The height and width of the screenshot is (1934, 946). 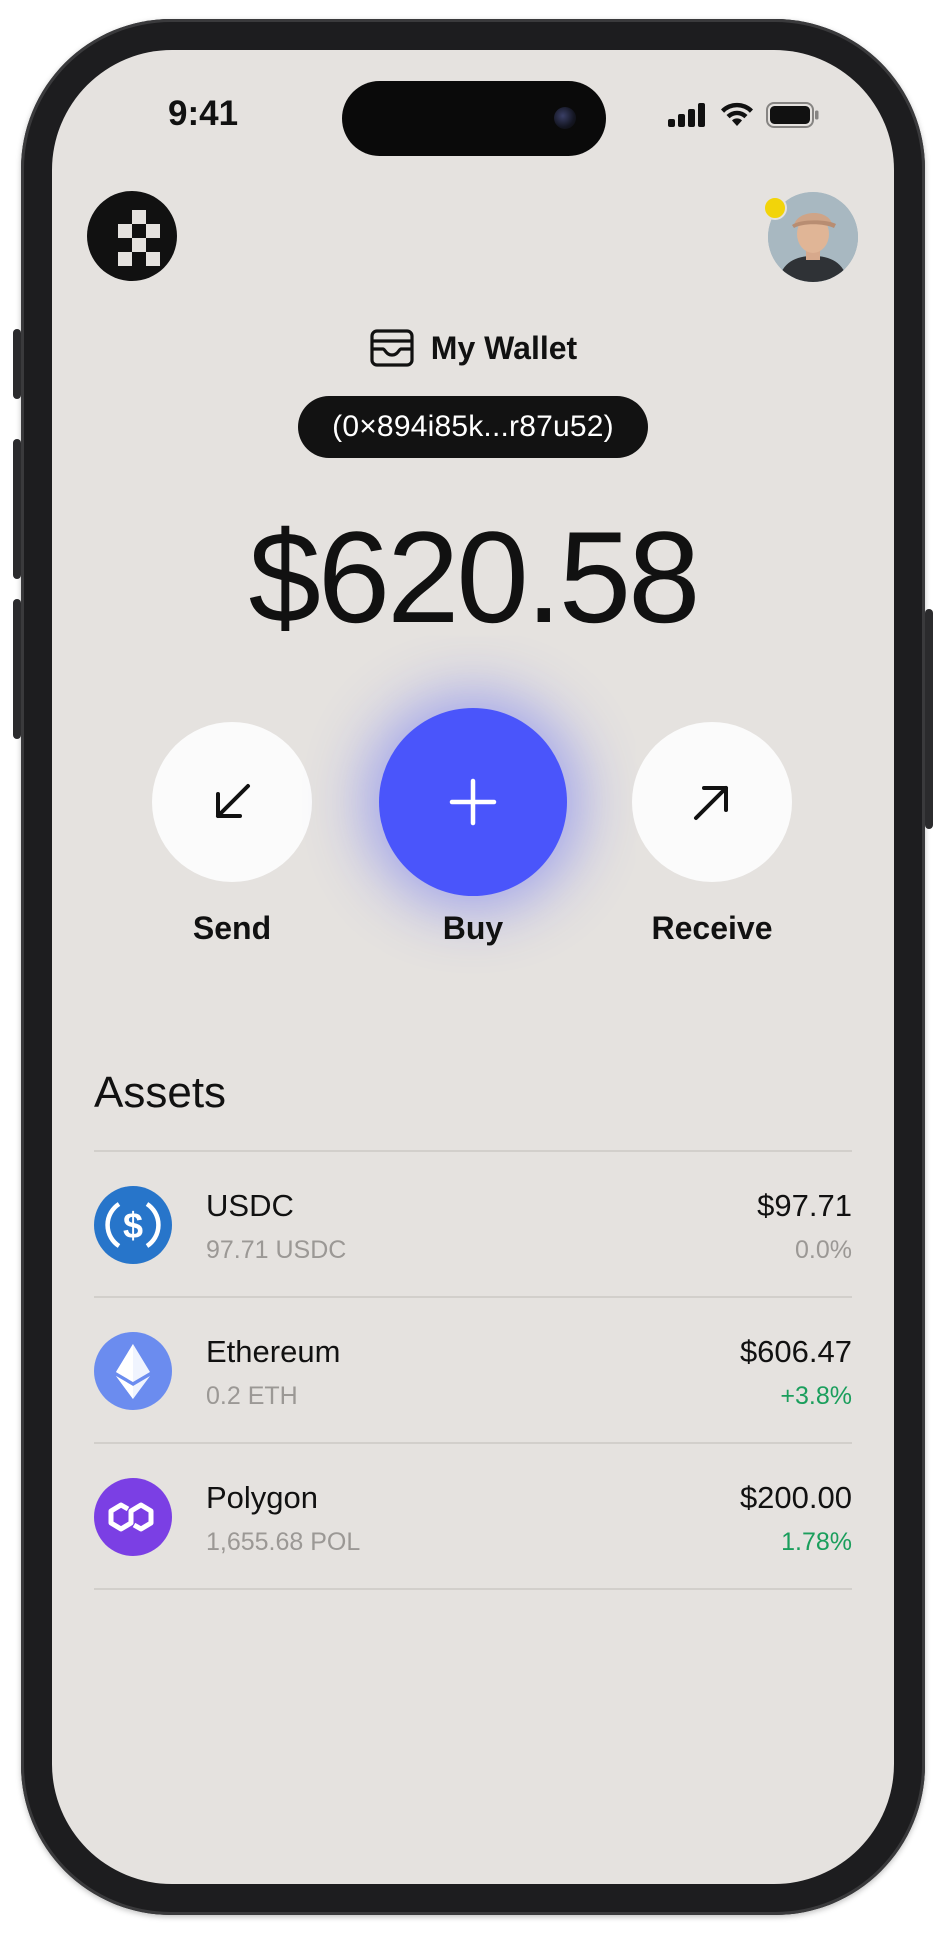 What do you see at coordinates (17, 509) in the screenshot?
I see `volume-up-button` at bounding box center [17, 509].